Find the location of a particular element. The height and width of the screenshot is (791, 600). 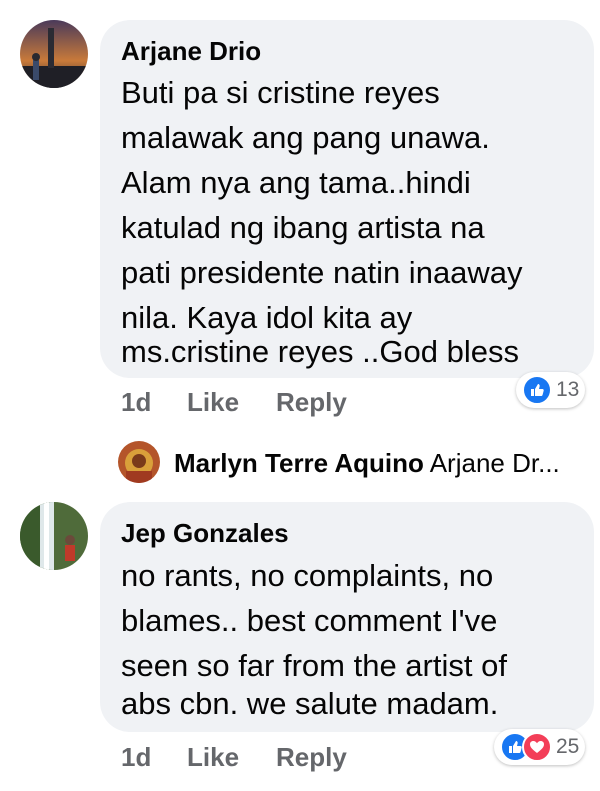

avatar-jep-gonzales is located at coordinates (54, 536).